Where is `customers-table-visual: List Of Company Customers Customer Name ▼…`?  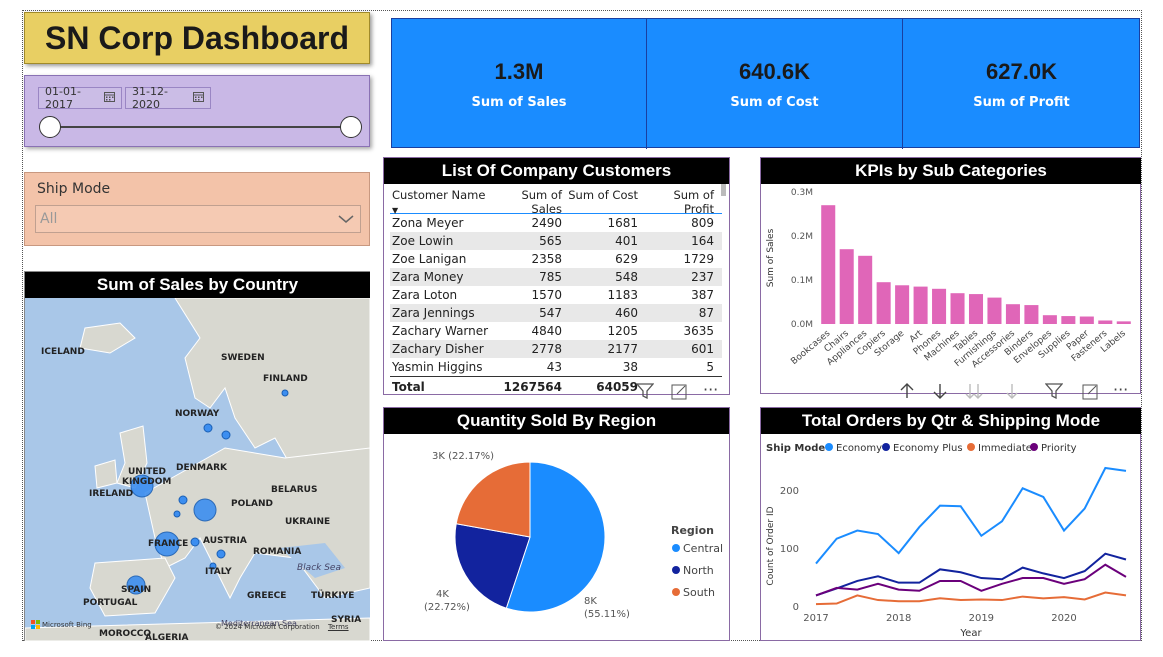
customers-table-visual: List Of Company Customers Customer Name ▼… is located at coordinates (556, 276).